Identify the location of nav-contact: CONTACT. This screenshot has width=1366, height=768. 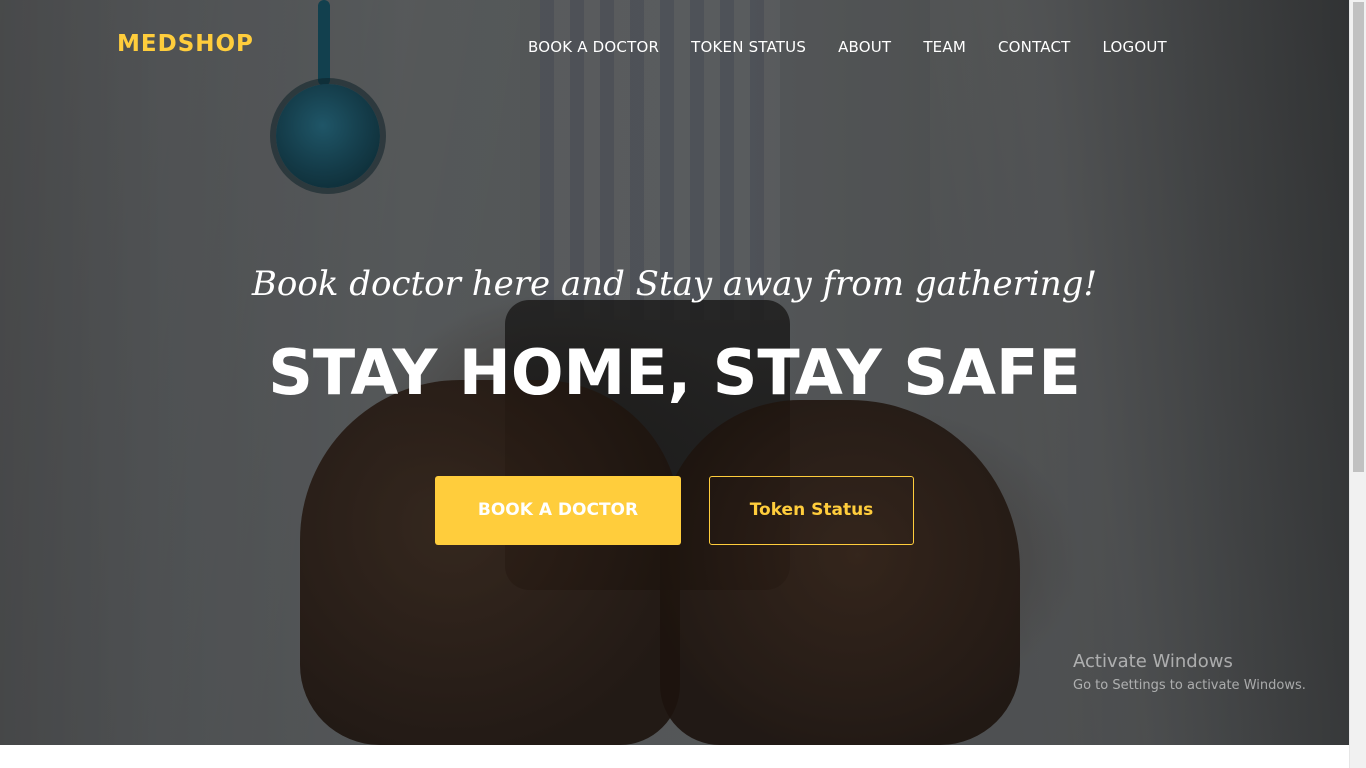
(1034, 47).